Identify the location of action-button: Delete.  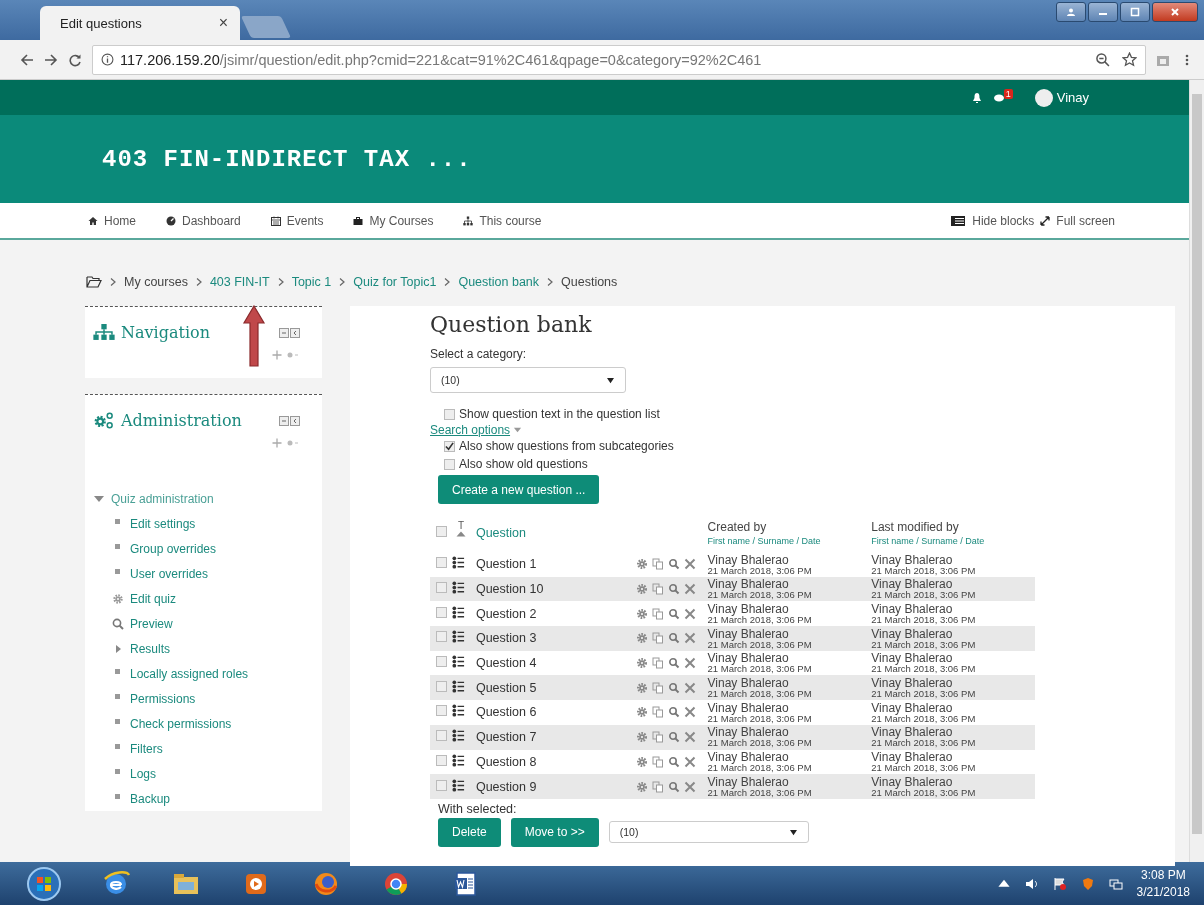
(469, 832).